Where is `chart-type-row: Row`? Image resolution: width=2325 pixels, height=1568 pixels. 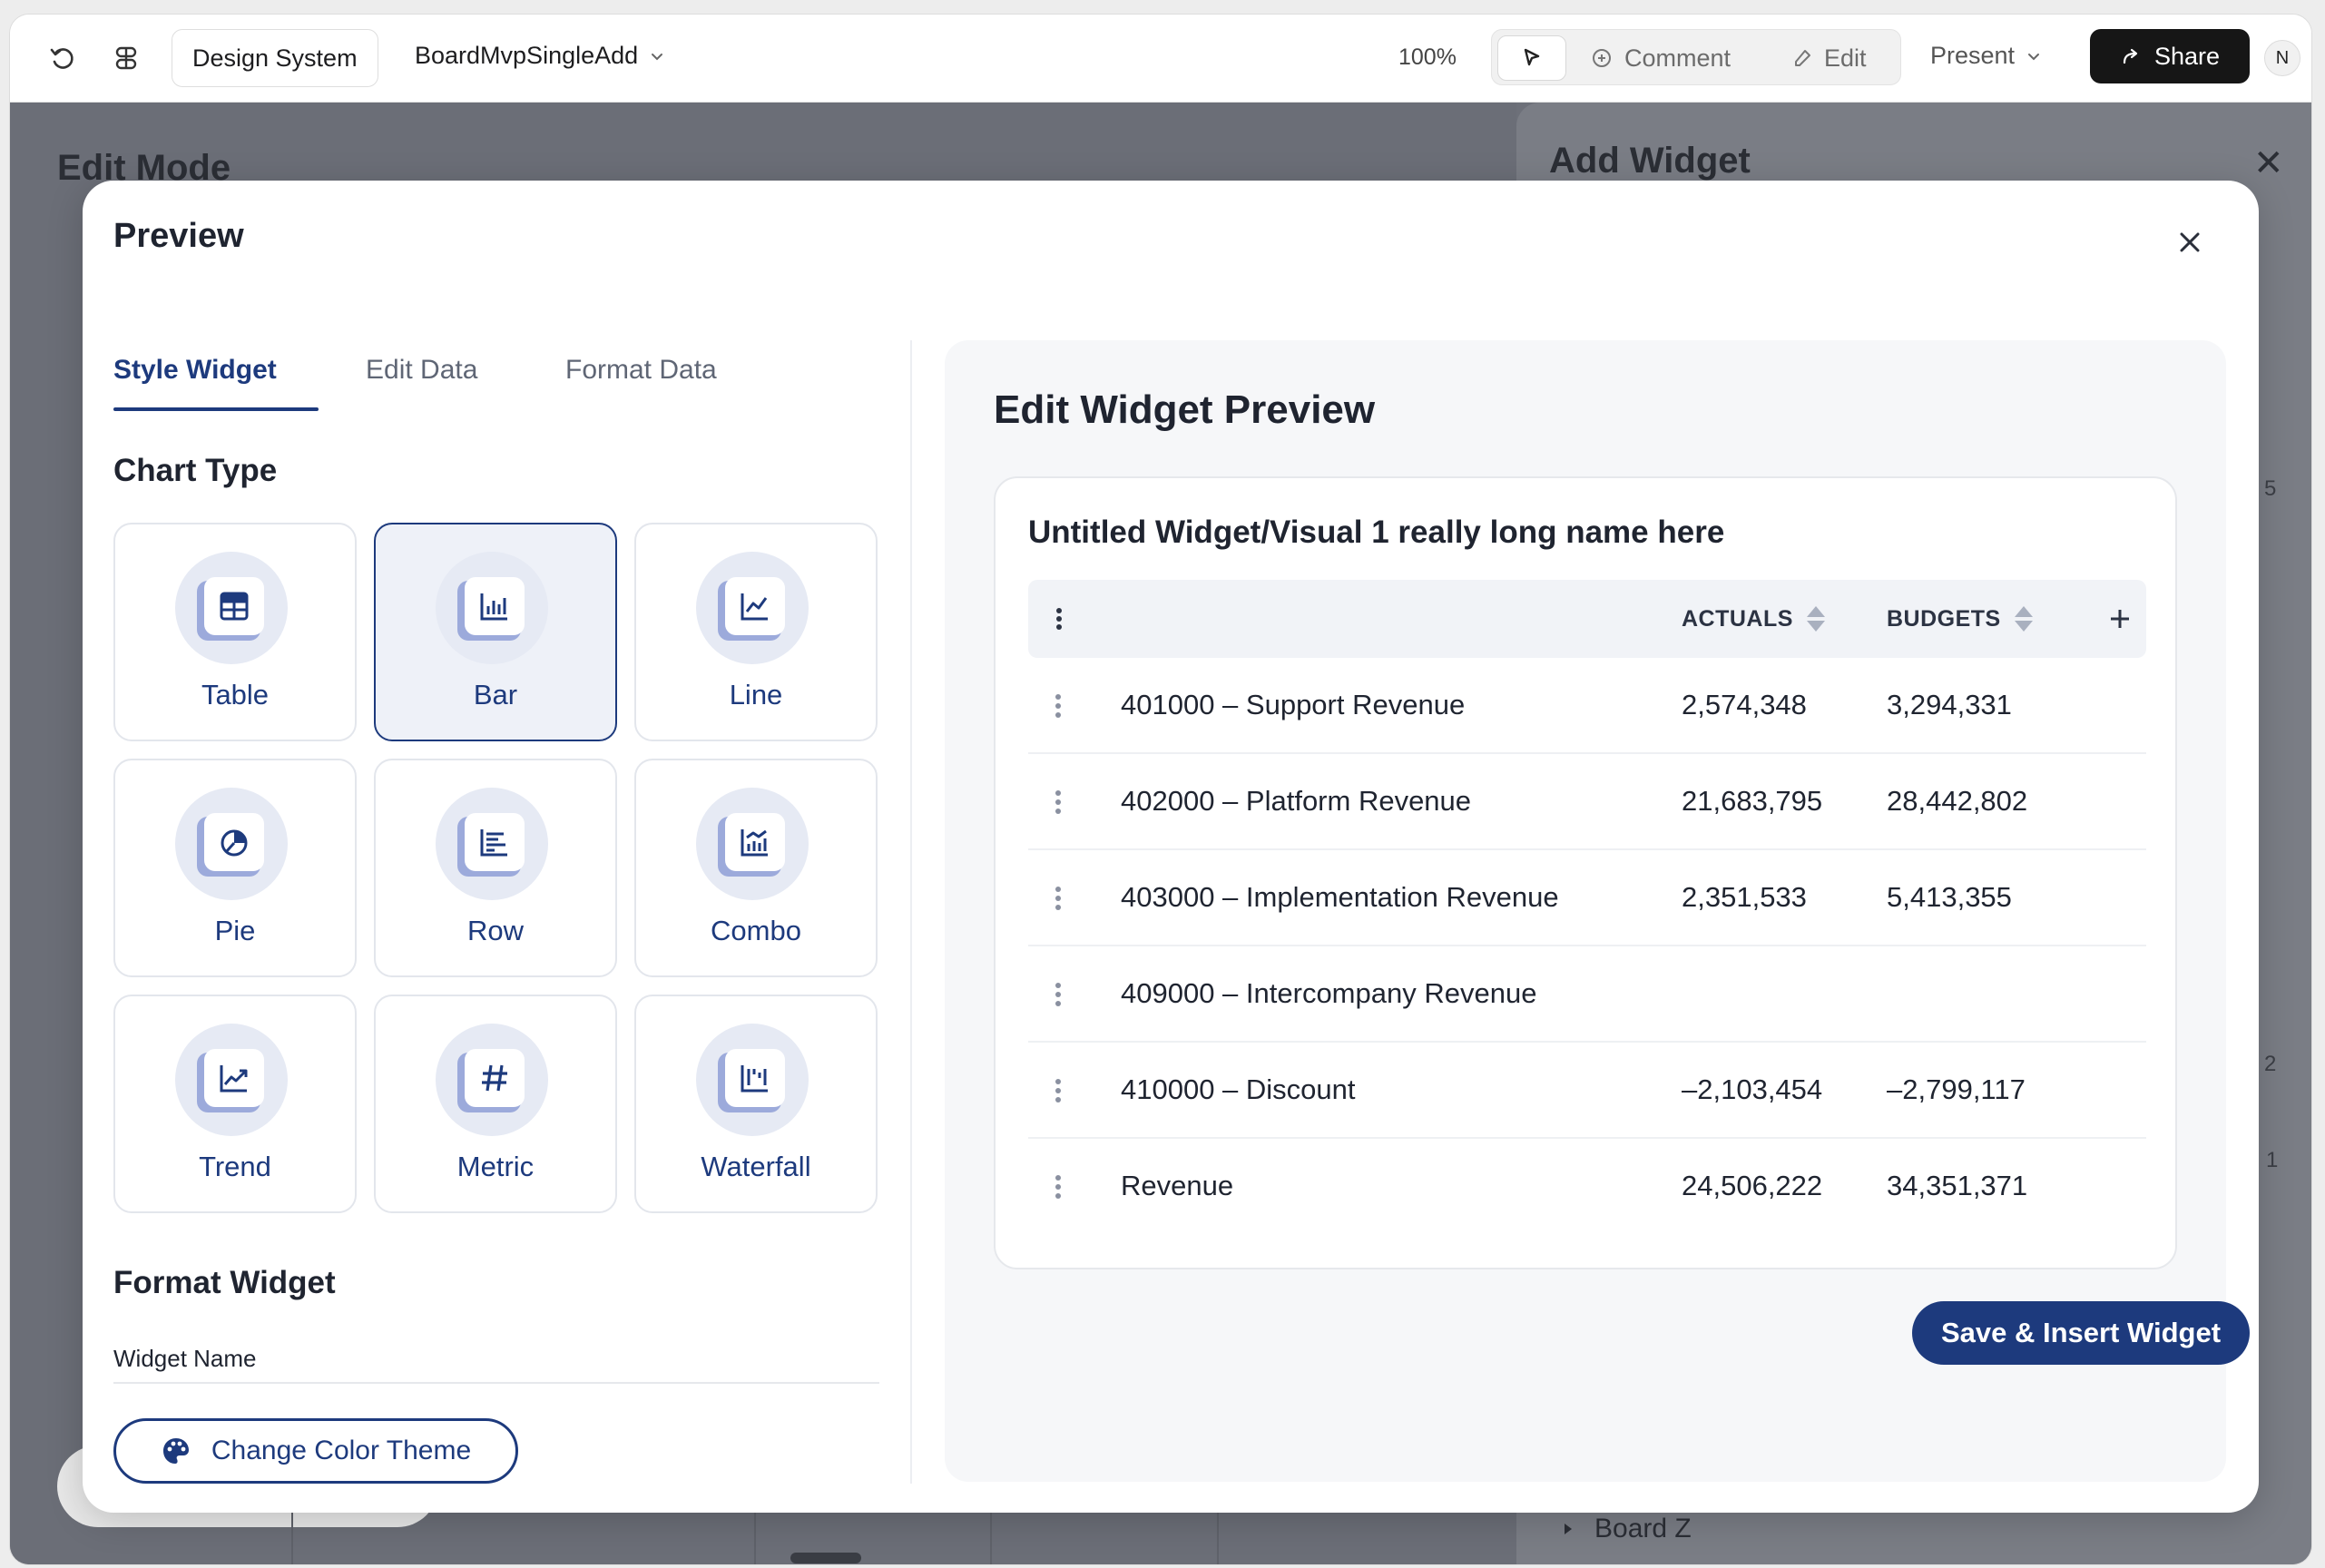
chart-type-row: Row is located at coordinates (496, 868).